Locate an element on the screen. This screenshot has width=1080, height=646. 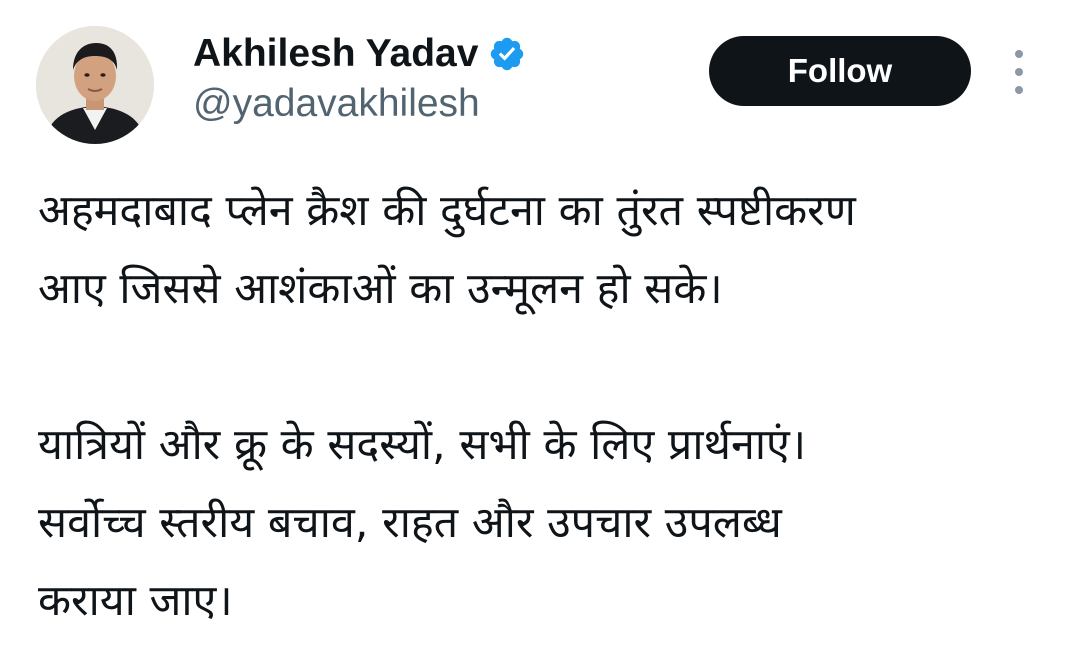
author-avatar is located at coordinates (95, 85).